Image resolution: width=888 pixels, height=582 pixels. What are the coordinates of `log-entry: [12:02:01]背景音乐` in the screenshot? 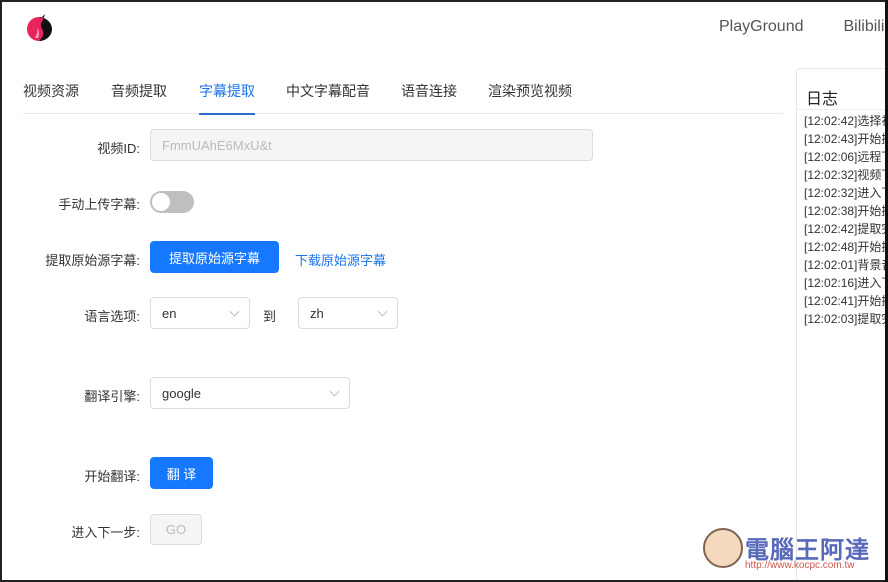 It's located at (846, 265).